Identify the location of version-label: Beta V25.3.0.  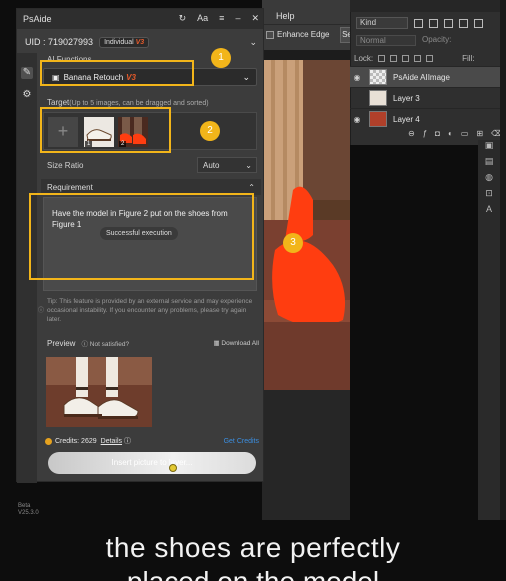
(28, 510).